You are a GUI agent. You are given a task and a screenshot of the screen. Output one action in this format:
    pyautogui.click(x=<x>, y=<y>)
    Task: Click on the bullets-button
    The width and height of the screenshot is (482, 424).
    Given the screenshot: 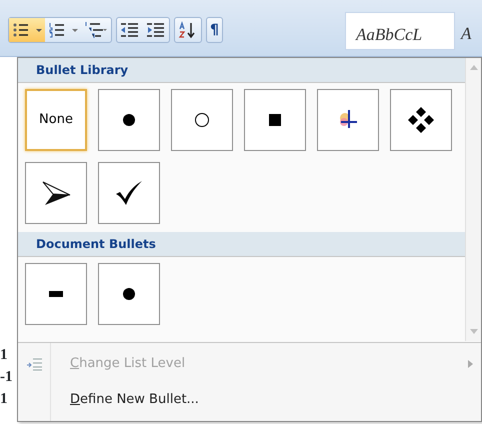 What is the action you would take?
    pyautogui.click(x=21, y=30)
    